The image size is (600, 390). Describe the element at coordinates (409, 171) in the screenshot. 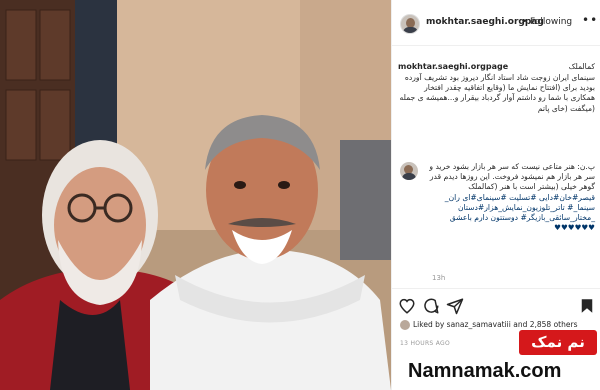

I see `commenter-avatar` at that location.